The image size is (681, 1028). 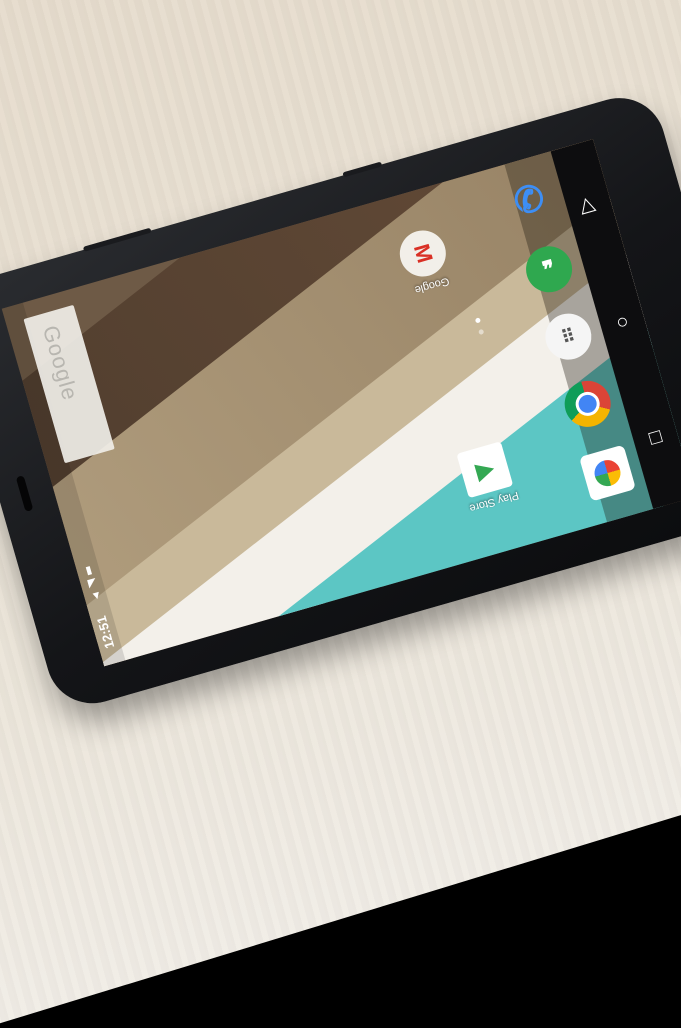 What do you see at coordinates (60, 363) in the screenshot?
I see `search-label: Google` at bounding box center [60, 363].